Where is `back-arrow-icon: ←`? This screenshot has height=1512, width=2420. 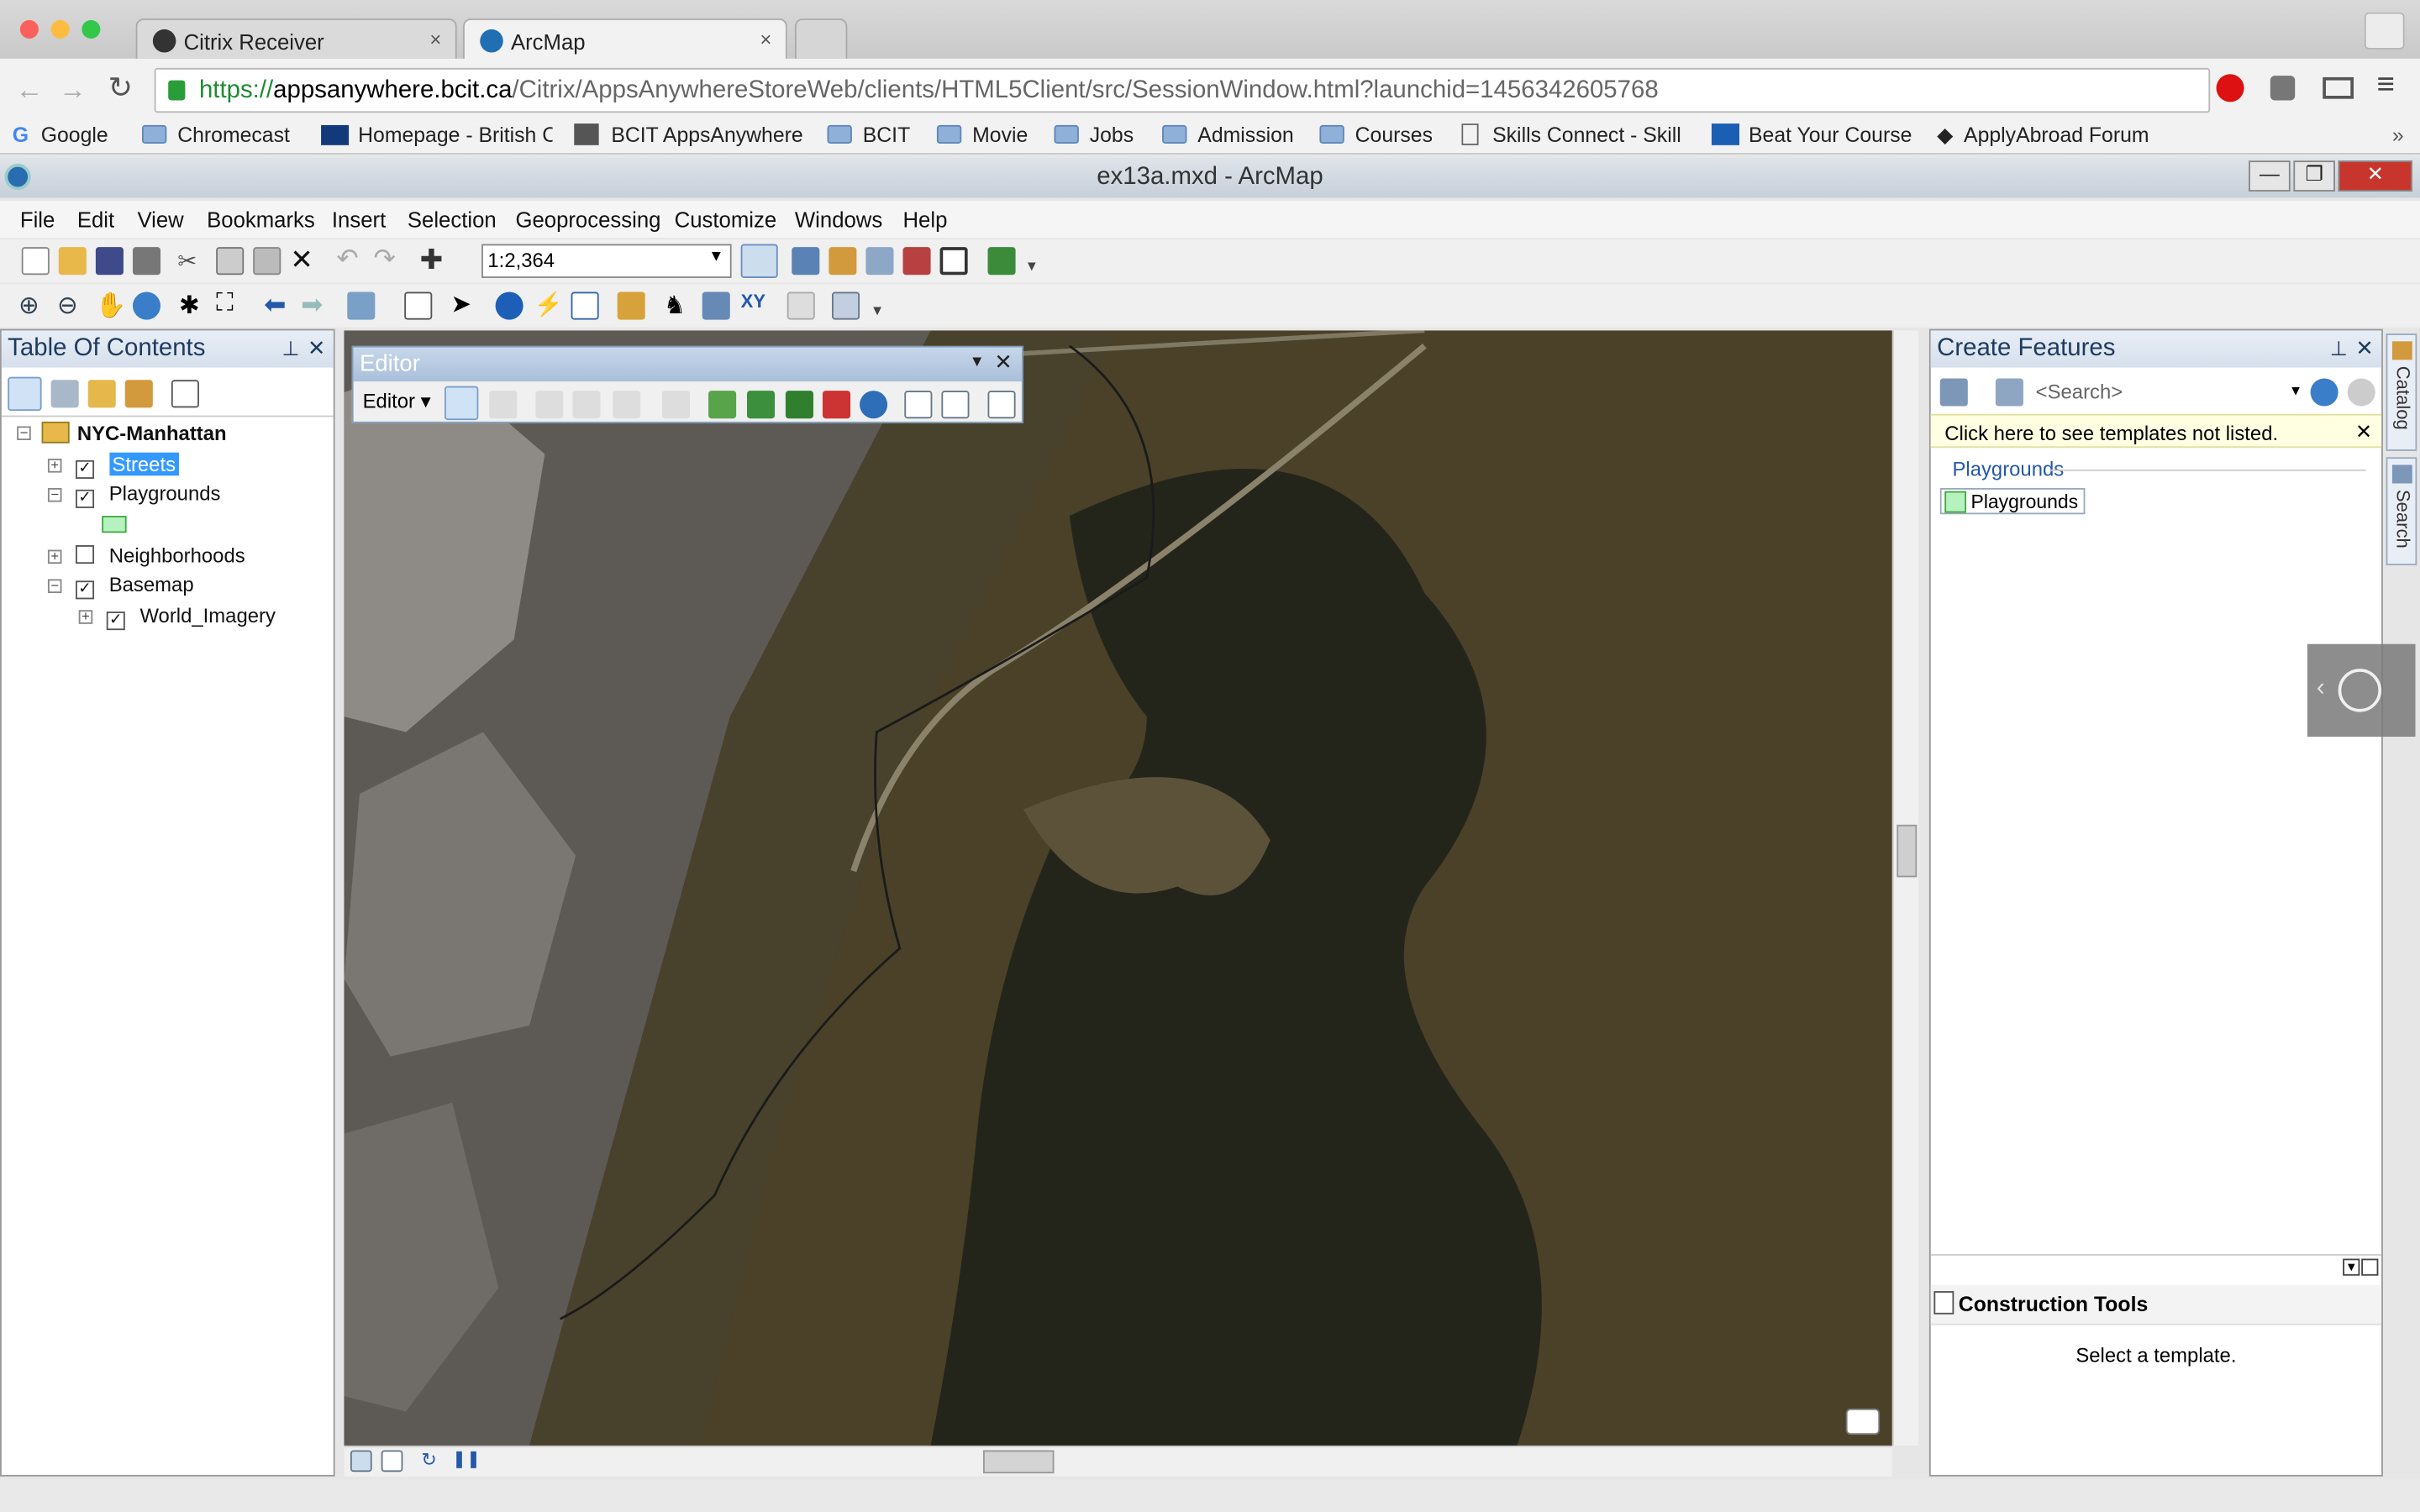 back-arrow-icon: ← is located at coordinates (29, 90).